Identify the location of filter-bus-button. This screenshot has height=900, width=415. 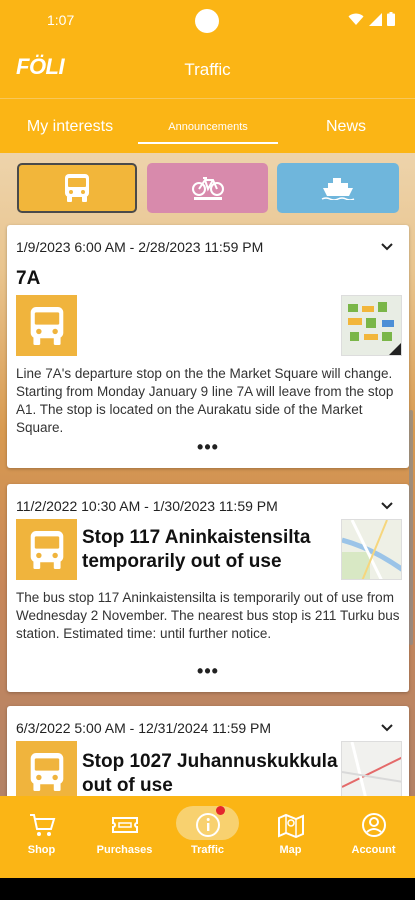
(77, 188).